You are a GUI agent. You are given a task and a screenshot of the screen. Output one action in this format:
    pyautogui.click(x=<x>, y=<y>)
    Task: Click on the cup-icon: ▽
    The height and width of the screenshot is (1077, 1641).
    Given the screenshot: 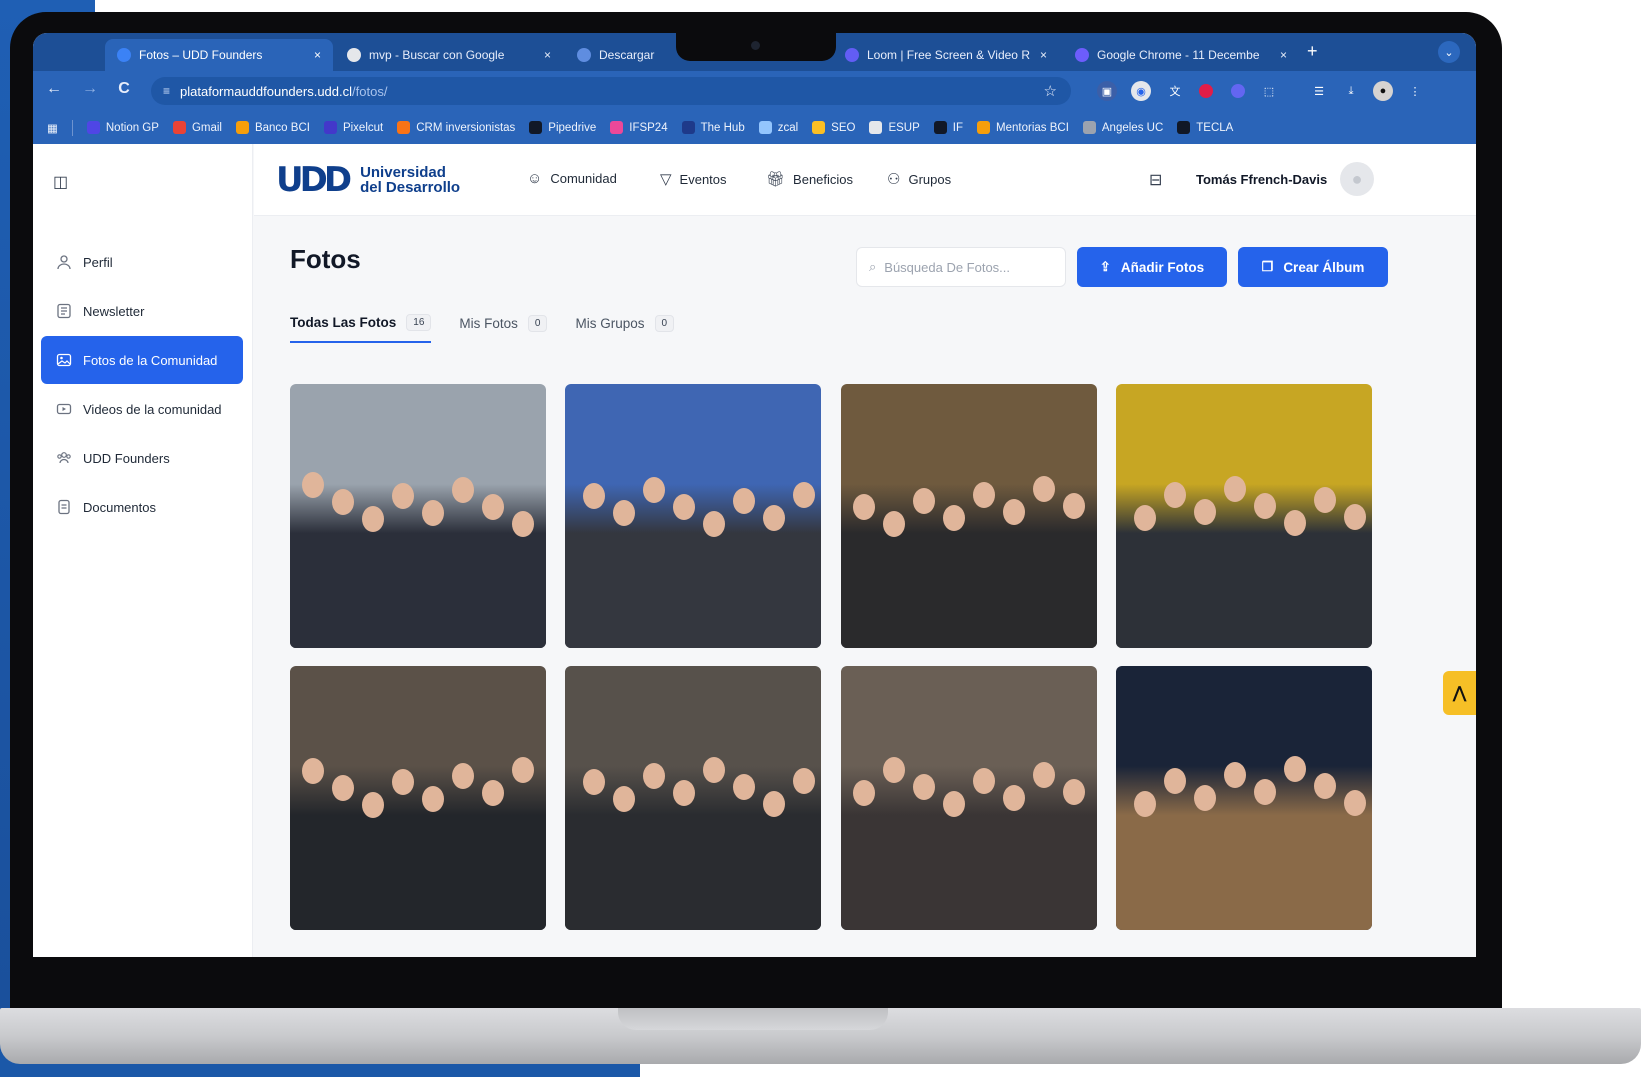 What is the action you would take?
    pyautogui.click(x=666, y=179)
    